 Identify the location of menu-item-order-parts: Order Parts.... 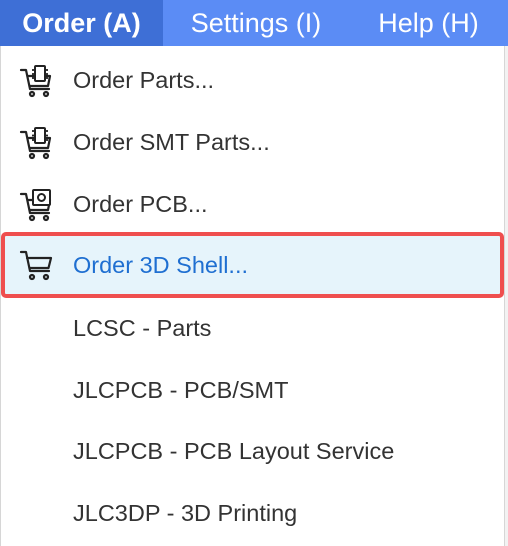
(252, 80).